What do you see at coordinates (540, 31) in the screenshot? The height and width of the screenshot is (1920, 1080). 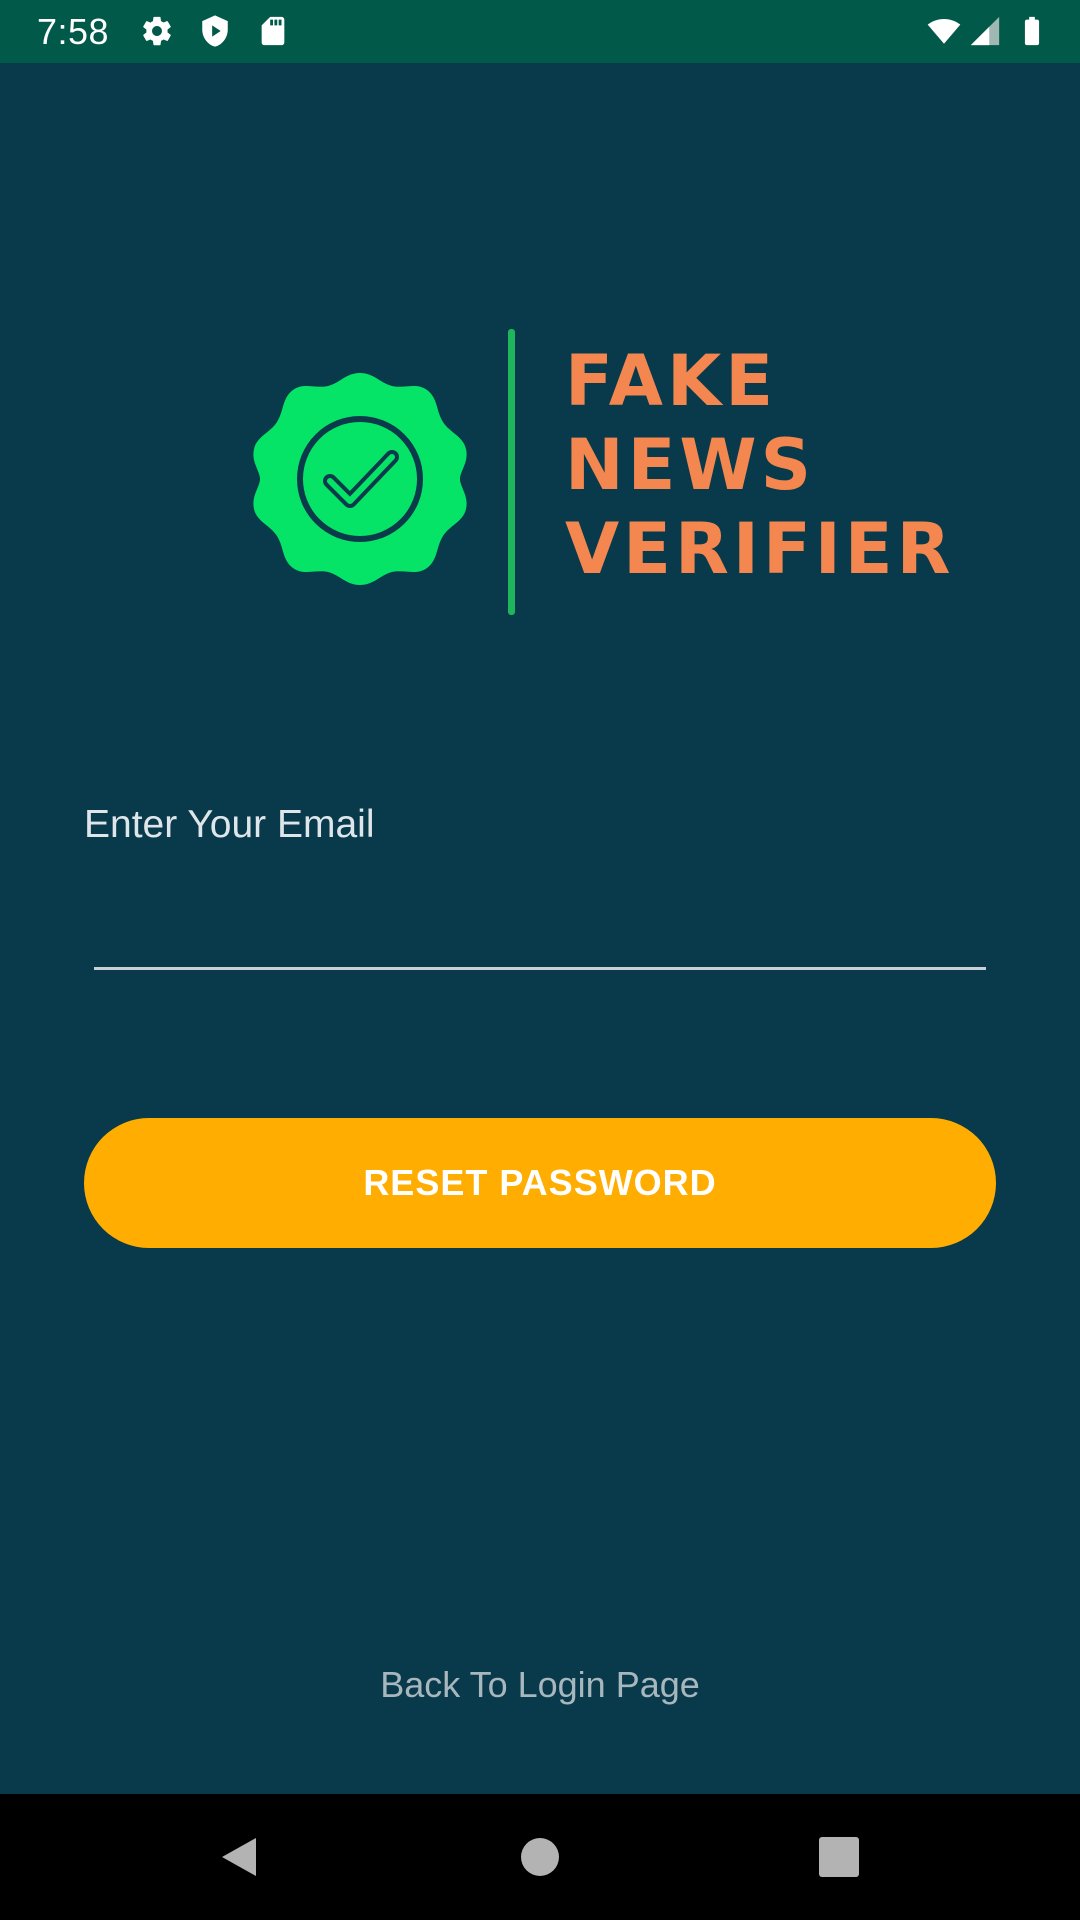 I see `status-bar: 7:58` at bounding box center [540, 31].